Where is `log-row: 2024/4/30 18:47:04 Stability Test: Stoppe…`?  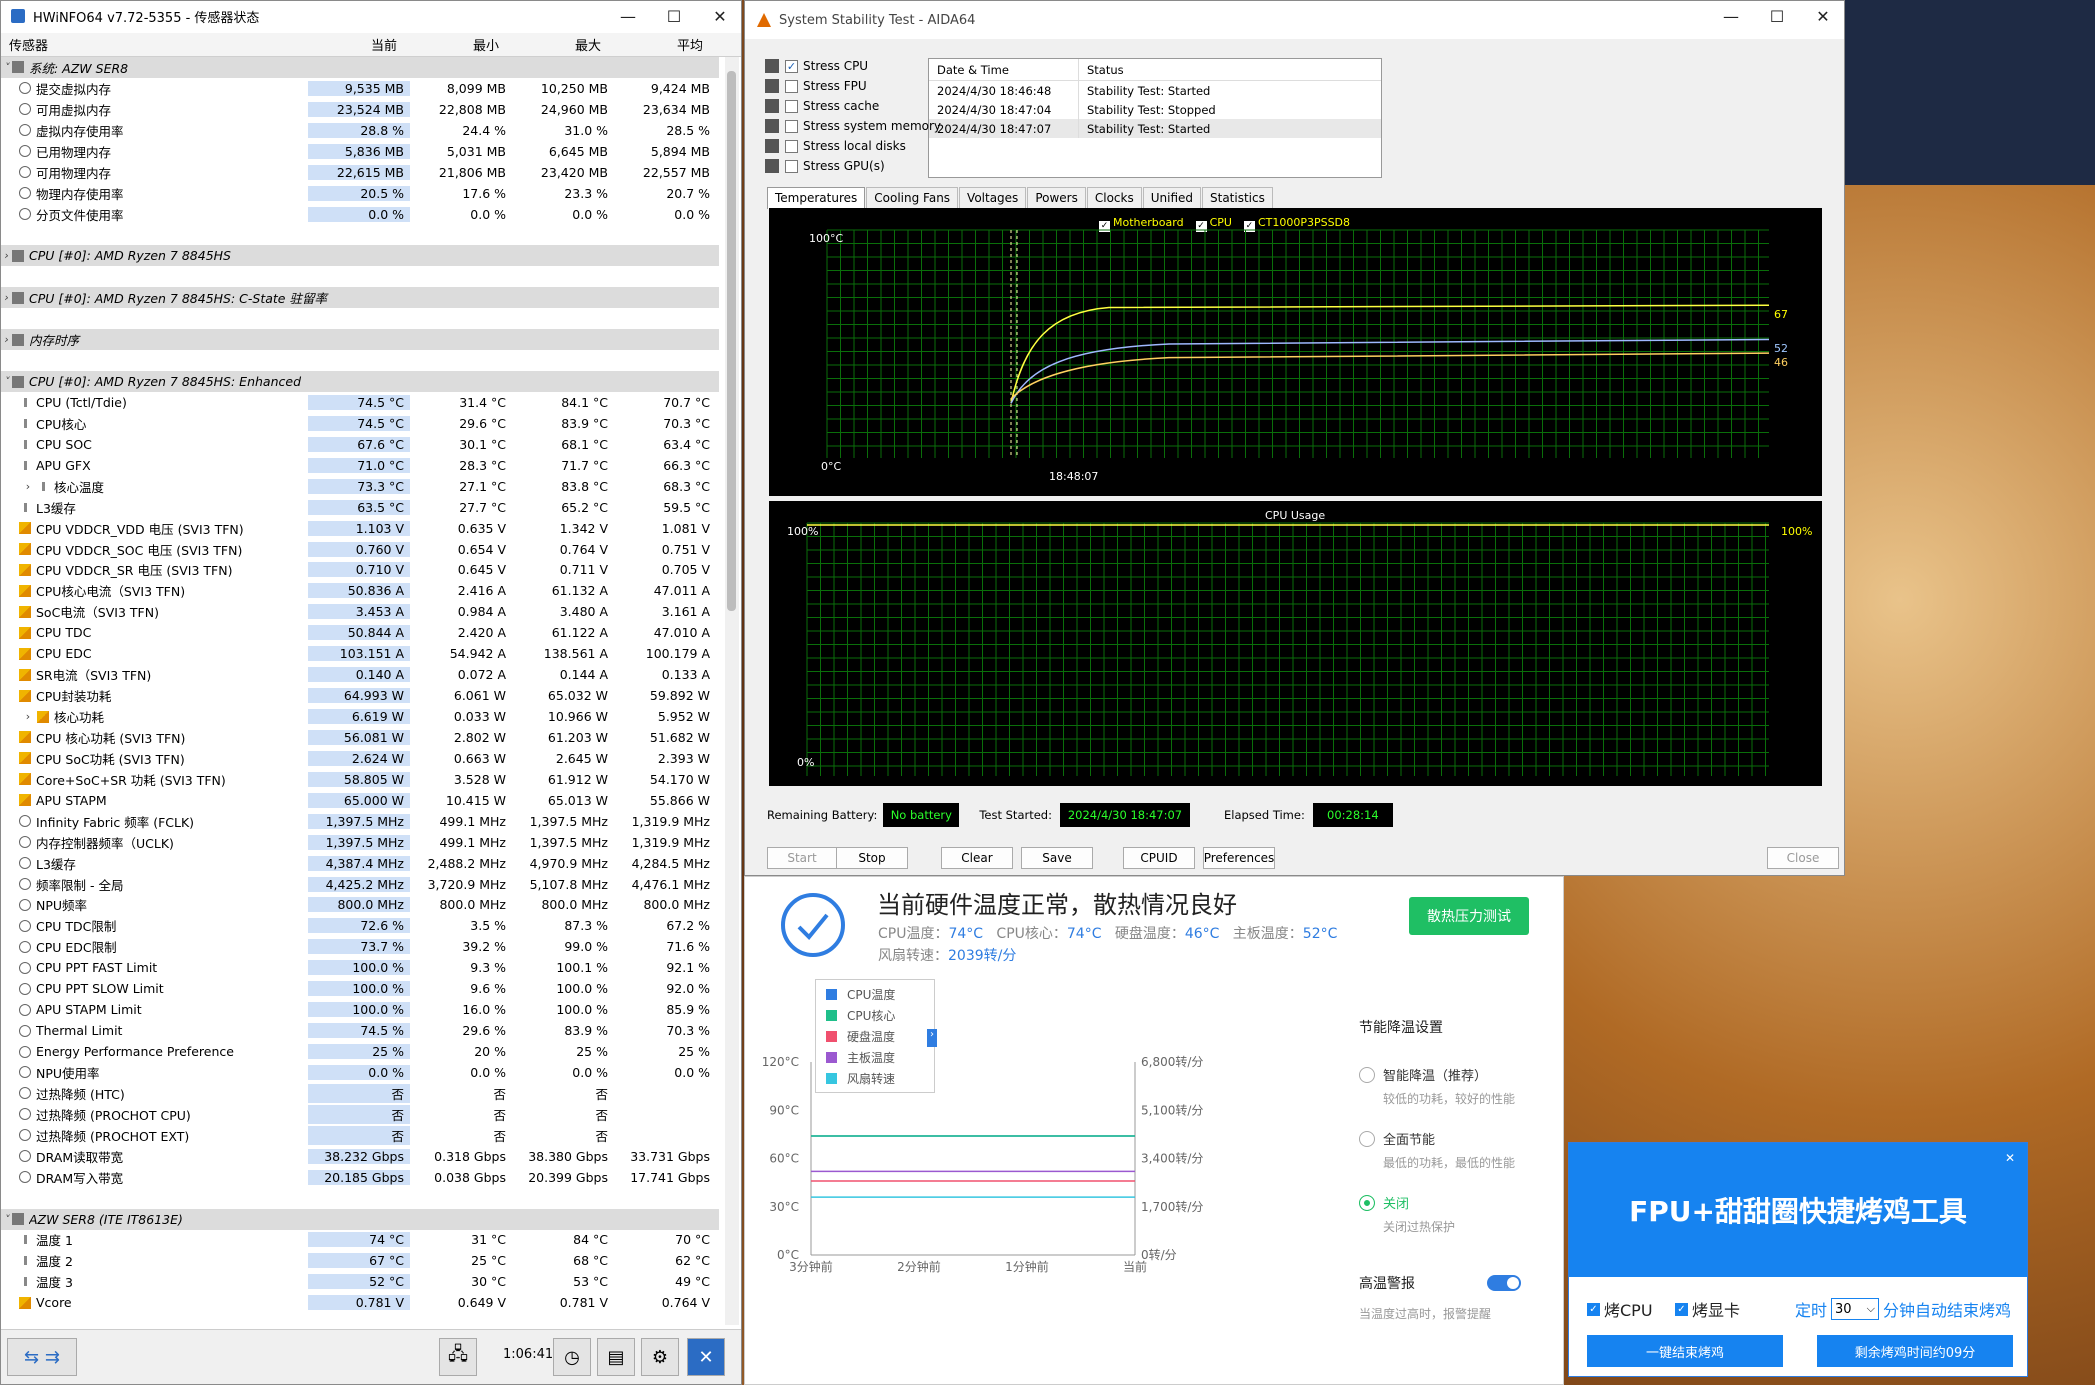
log-row: 2024/4/30 18:47:04 Stability Test: Stoppe… is located at coordinates (1155, 109).